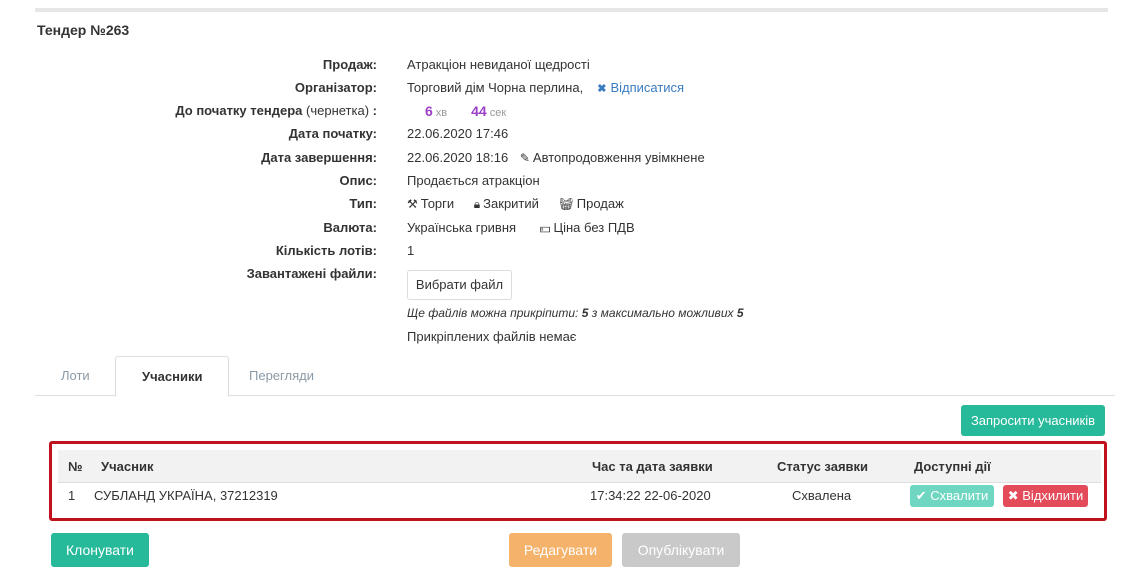 The image size is (1133, 571). Describe the element at coordinates (740, 313) in the screenshot. I see `files-max: 5` at that location.